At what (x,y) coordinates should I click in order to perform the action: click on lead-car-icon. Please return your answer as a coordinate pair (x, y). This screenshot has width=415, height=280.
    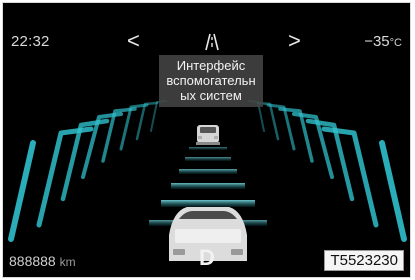
    Looking at the image, I should click on (208, 135).